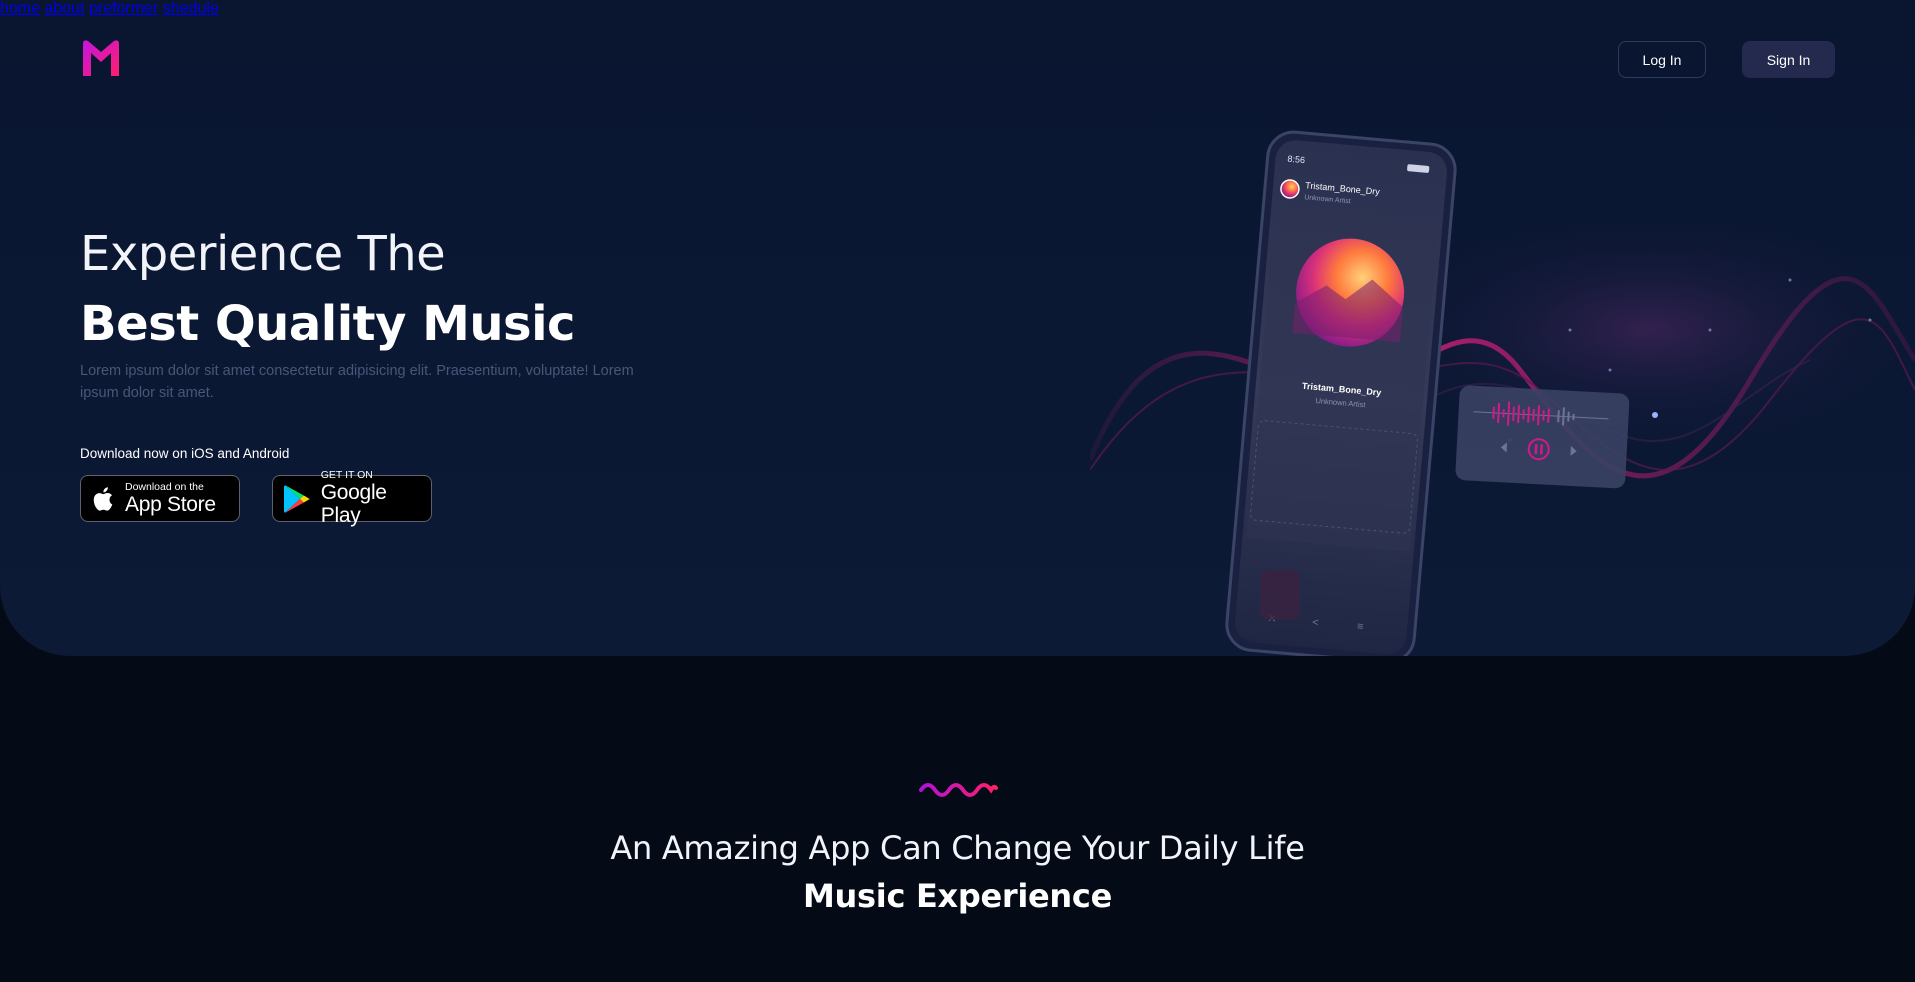 The height and width of the screenshot is (982, 1915). Describe the element at coordinates (170, 504) in the screenshot. I see `app-store-big-text: App Store` at that location.